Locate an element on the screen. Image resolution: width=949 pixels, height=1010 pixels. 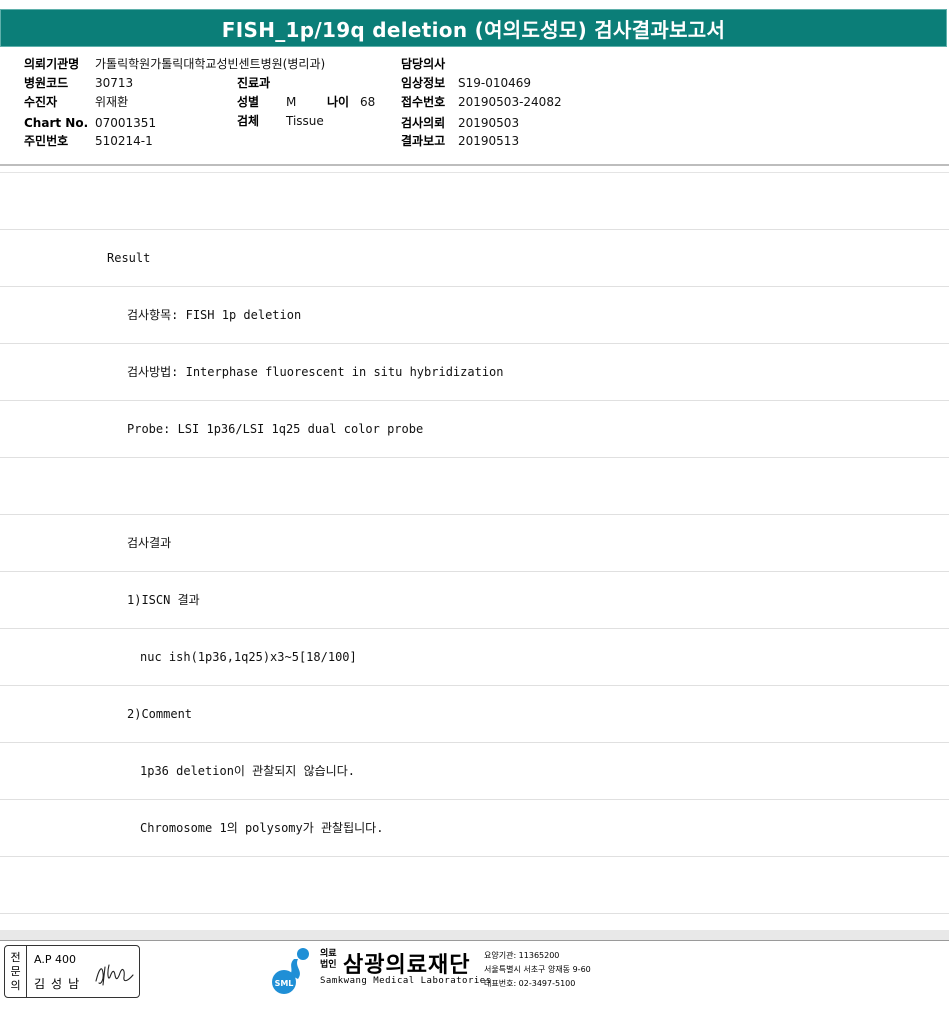
comment-line-2: Chromosome 1의 polysomy가 관찰됩니다. is located at coordinates (262, 828).